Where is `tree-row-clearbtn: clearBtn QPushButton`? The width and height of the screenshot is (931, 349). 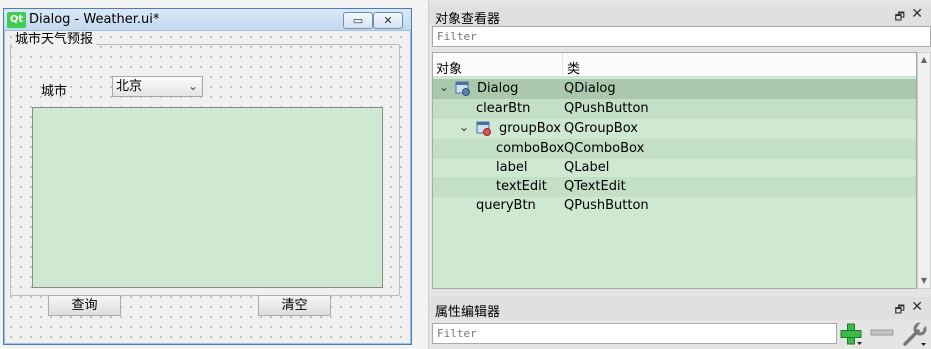
tree-row-clearbtn: clearBtn QPushButton is located at coordinates (674, 109).